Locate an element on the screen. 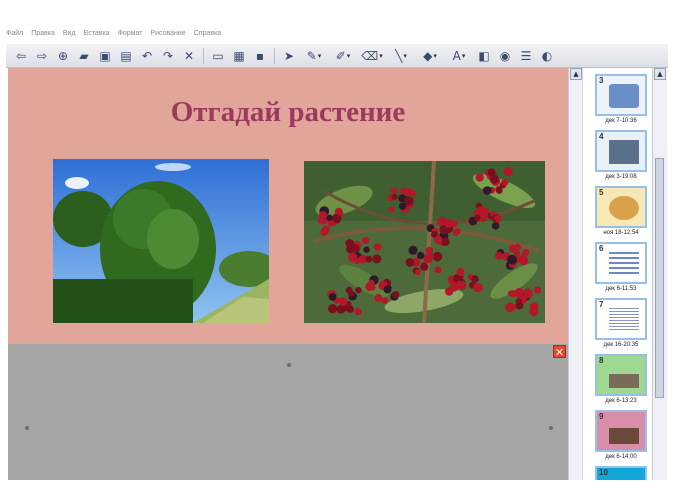  close-icon: ✕ is located at coordinates (559, 352).